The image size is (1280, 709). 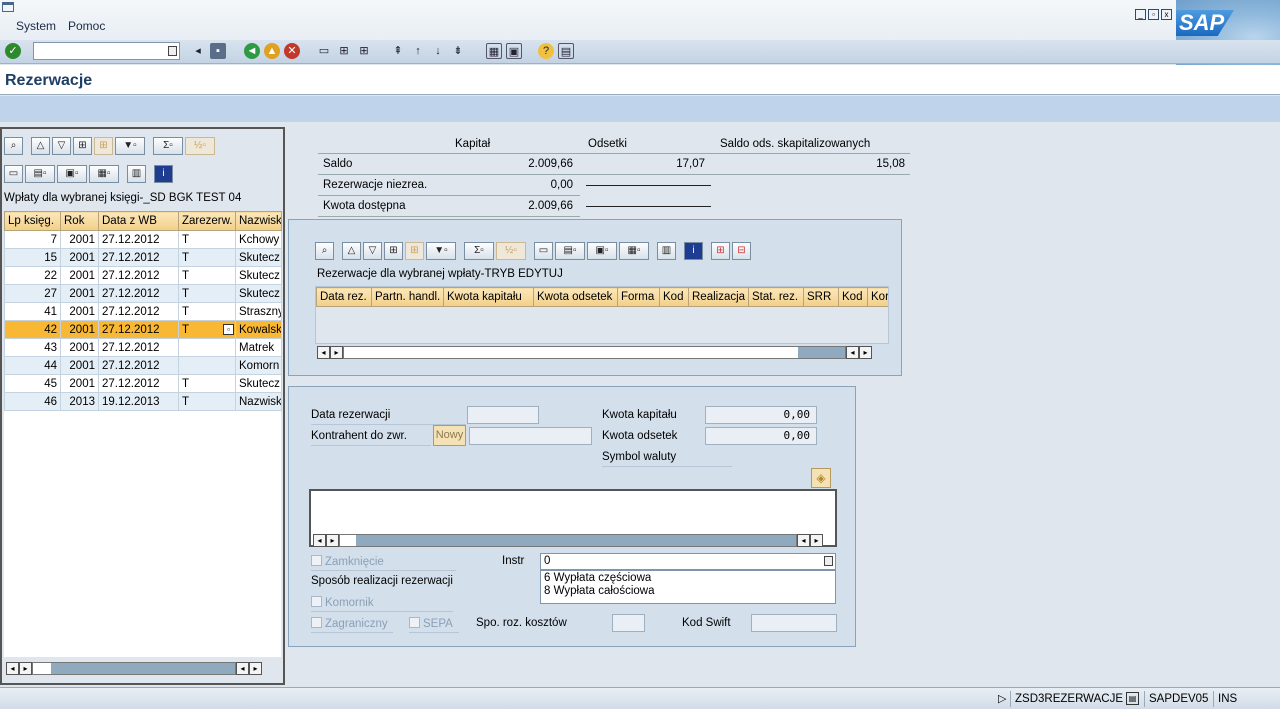 I want to click on komornik-checkbox: Komornik, so click(x=342, y=602).